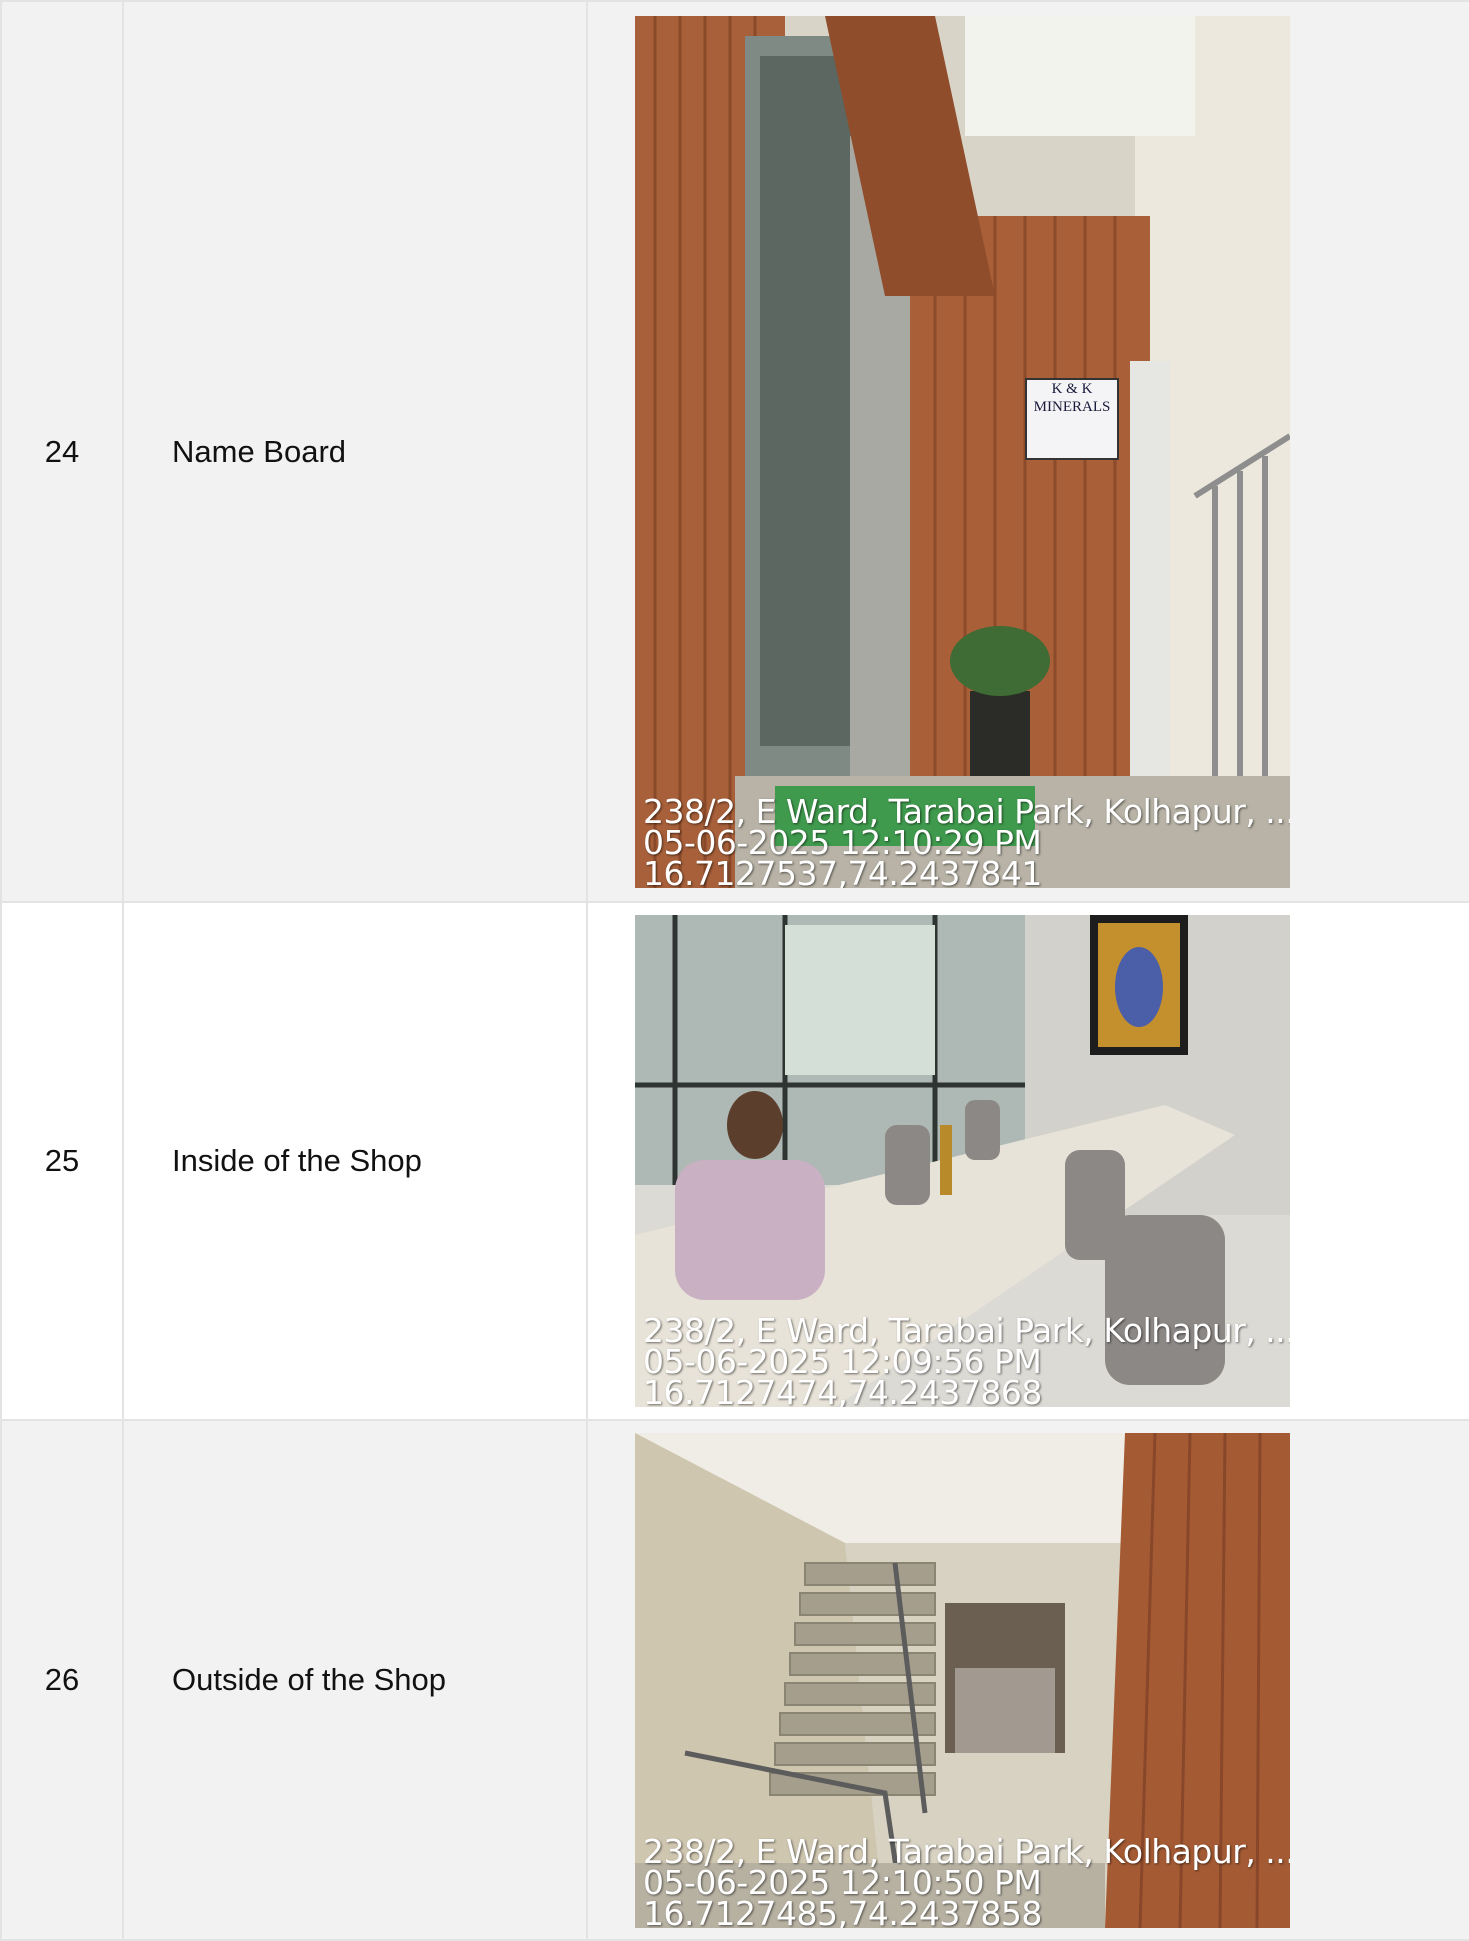  Describe the element at coordinates (62, 1161) in the screenshot. I see `row-number: 25` at that location.